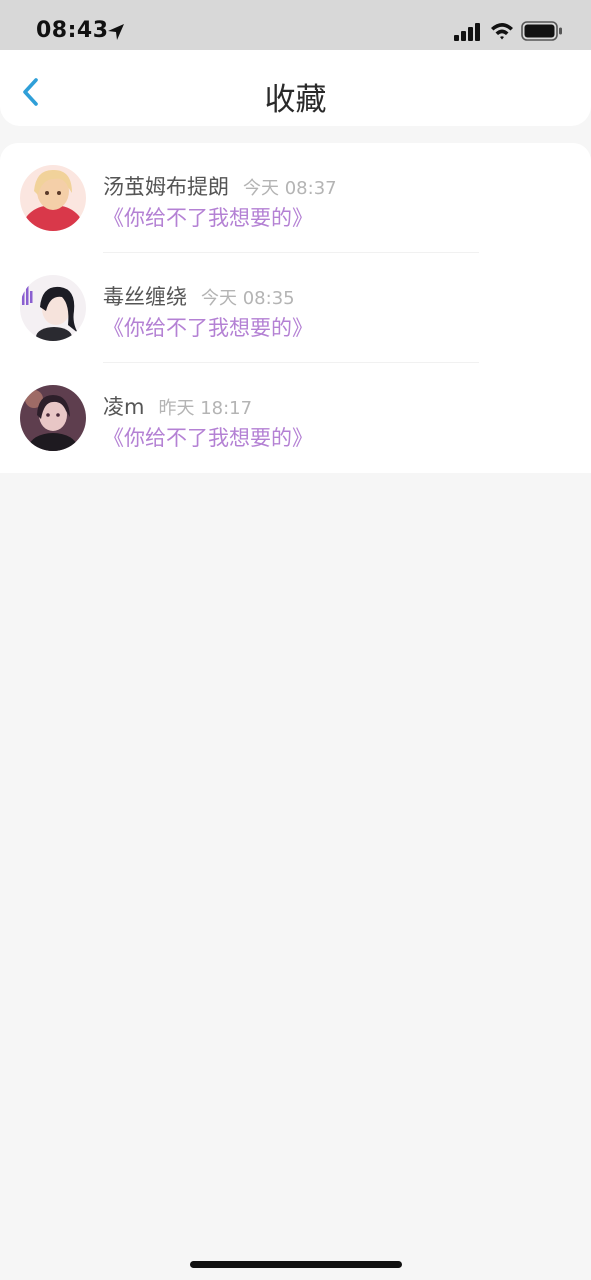 This screenshot has width=591, height=1280. I want to click on user-name-row: 汤茧姆布提朗 今天 08:37, so click(220, 186).